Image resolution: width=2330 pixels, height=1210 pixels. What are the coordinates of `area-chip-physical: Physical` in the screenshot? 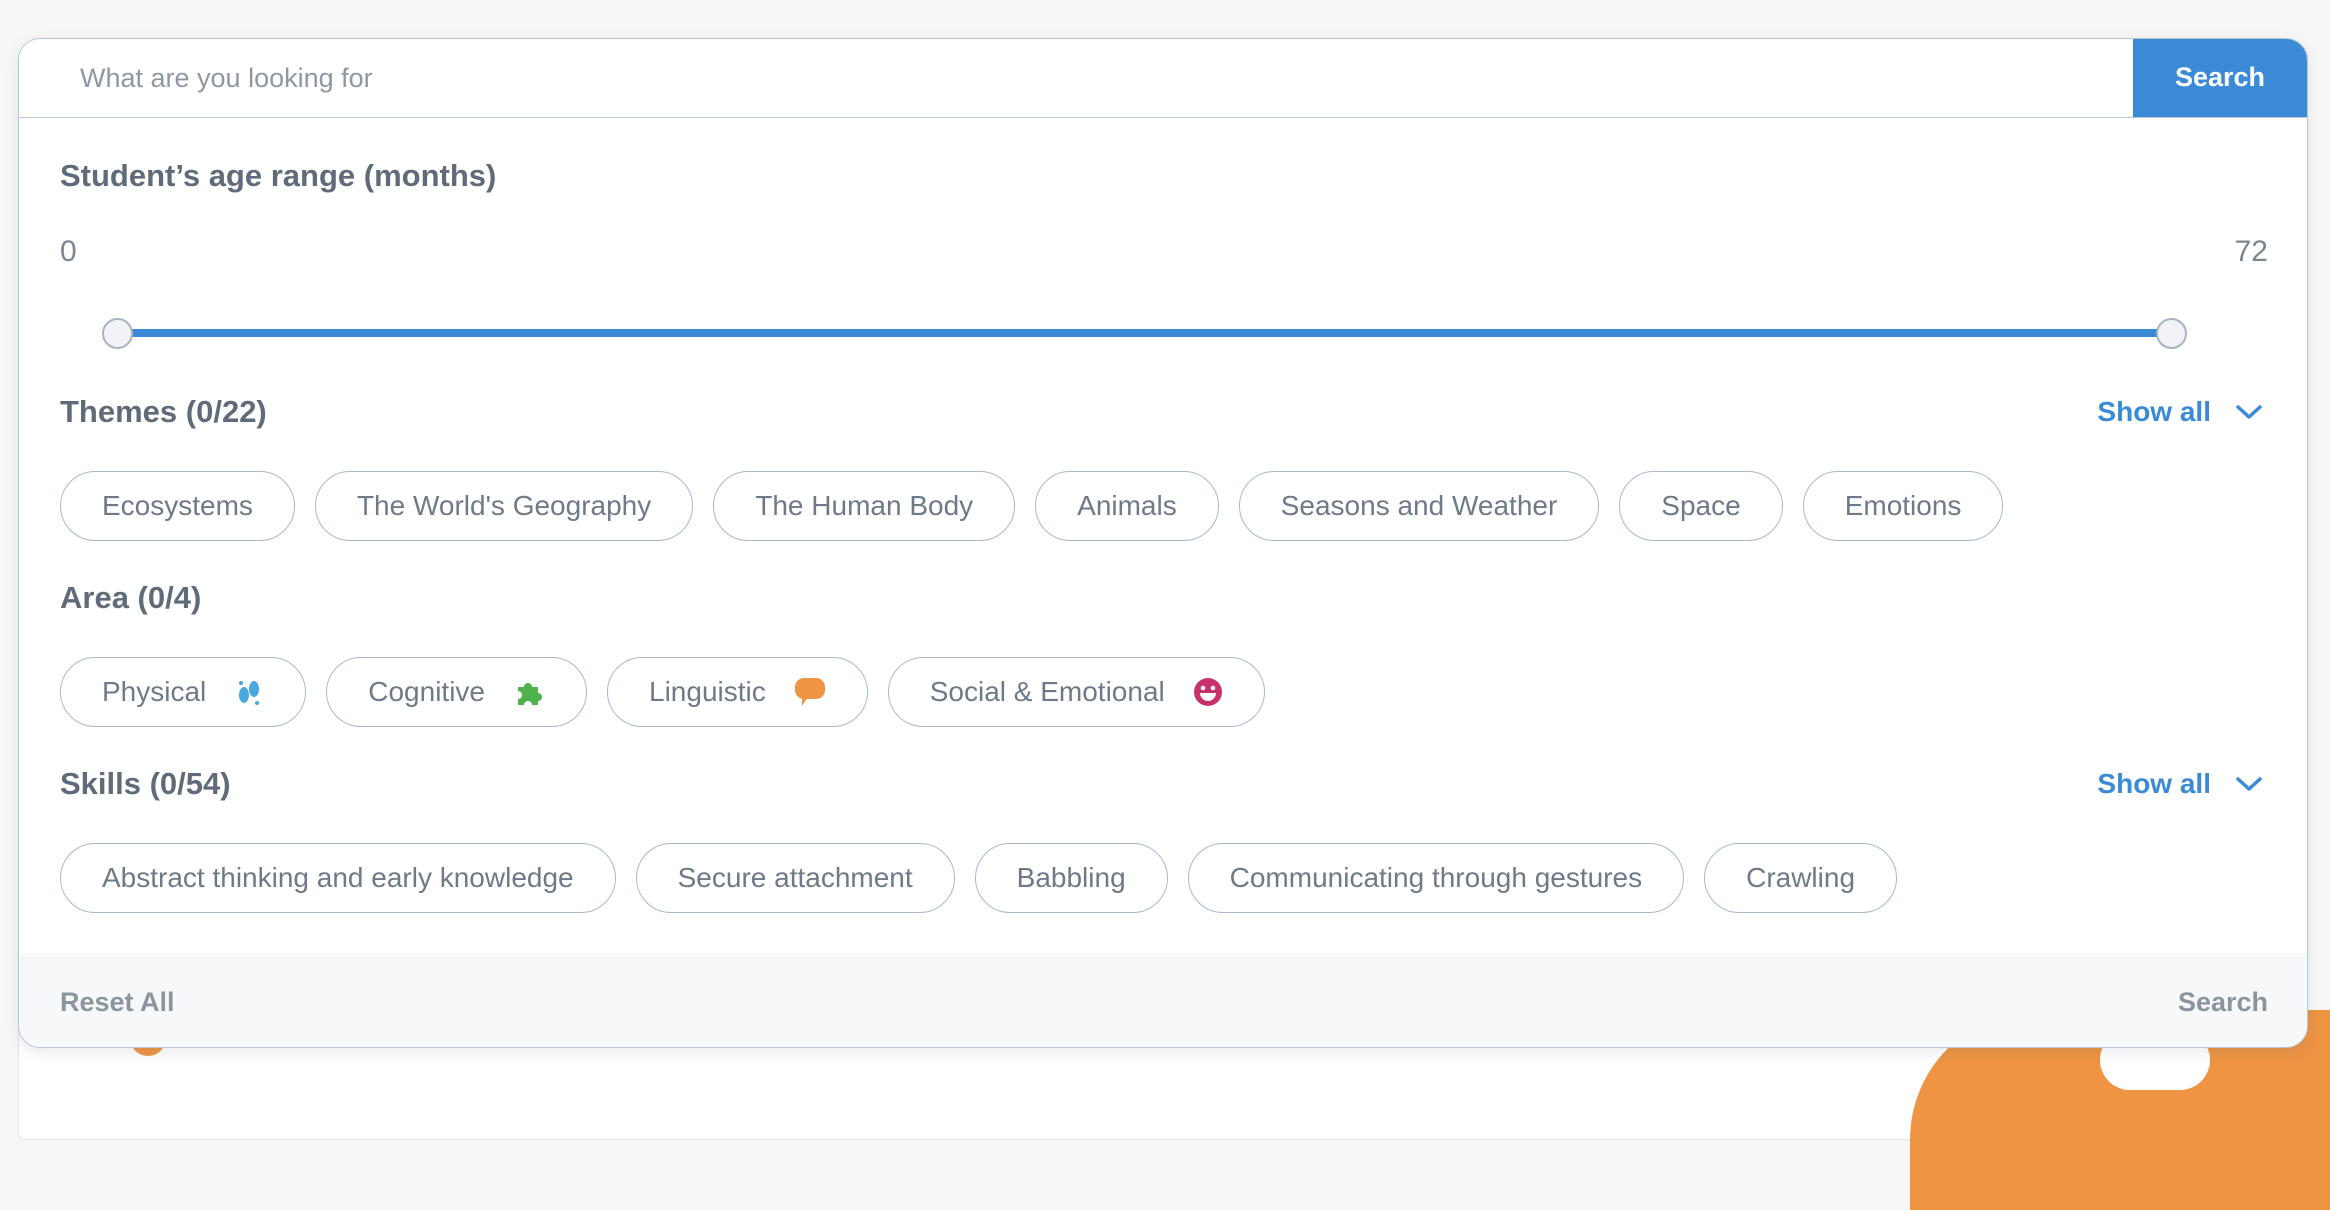 It's located at (183, 692).